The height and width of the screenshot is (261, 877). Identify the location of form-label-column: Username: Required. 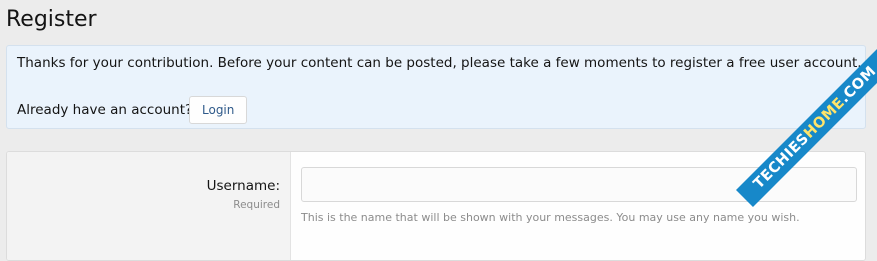
(149, 206).